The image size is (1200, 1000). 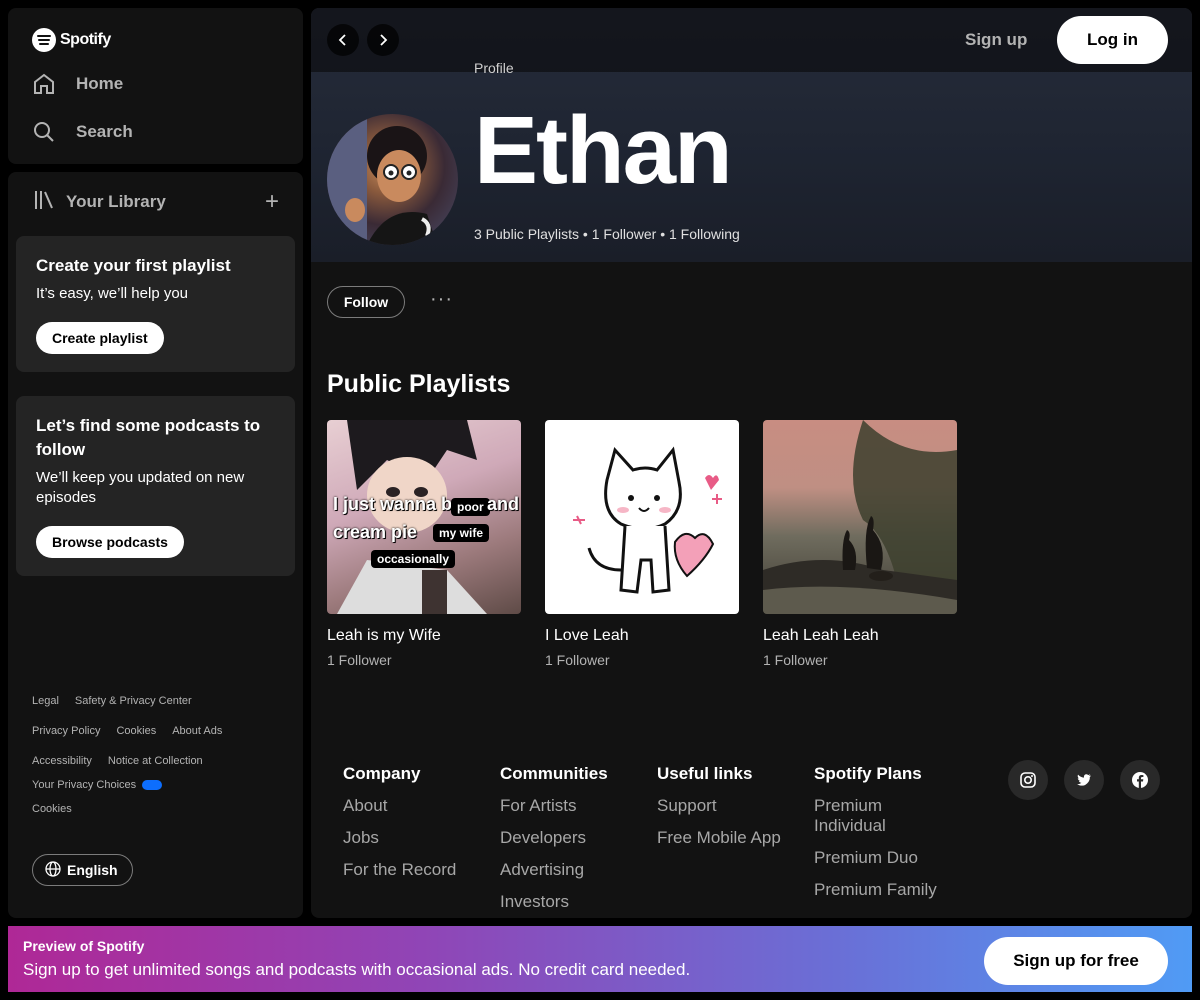 I want to click on privacy-choices-icon, so click(x=152, y=785).